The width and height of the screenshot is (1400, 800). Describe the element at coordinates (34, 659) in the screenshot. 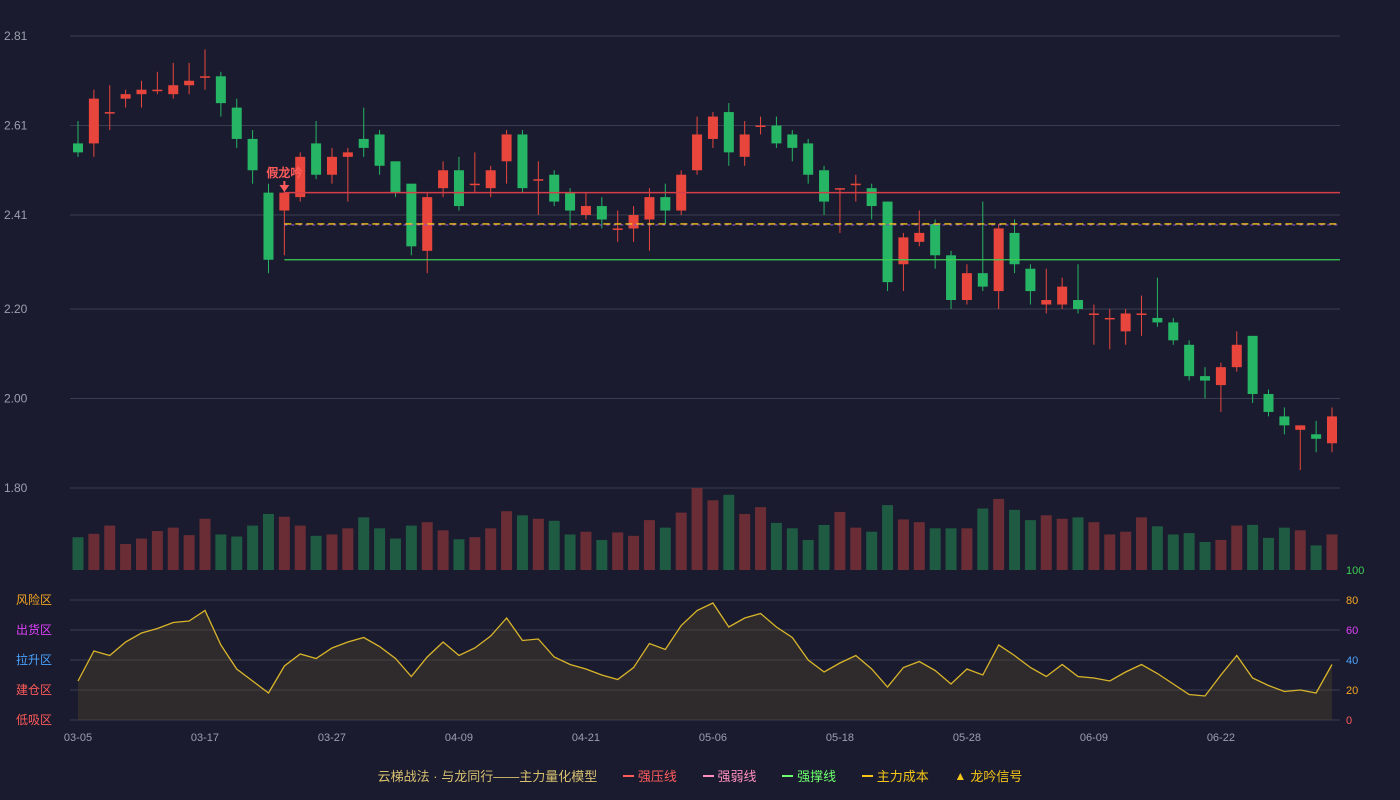

I see `indicator-zone-label: 拉升区` at that location.